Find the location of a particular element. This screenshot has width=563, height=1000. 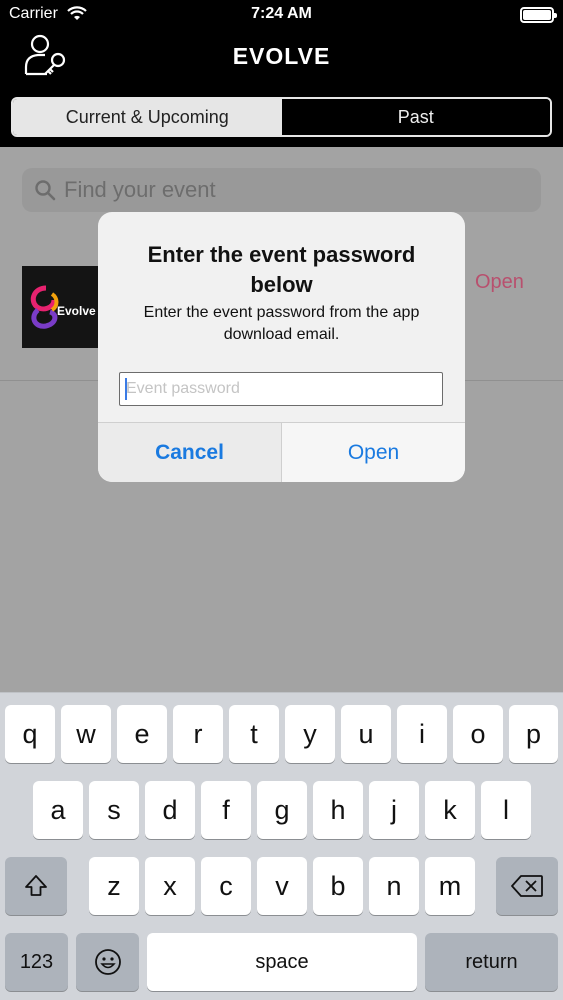

event-logo: Evolve is located at coordinates (60, 307).